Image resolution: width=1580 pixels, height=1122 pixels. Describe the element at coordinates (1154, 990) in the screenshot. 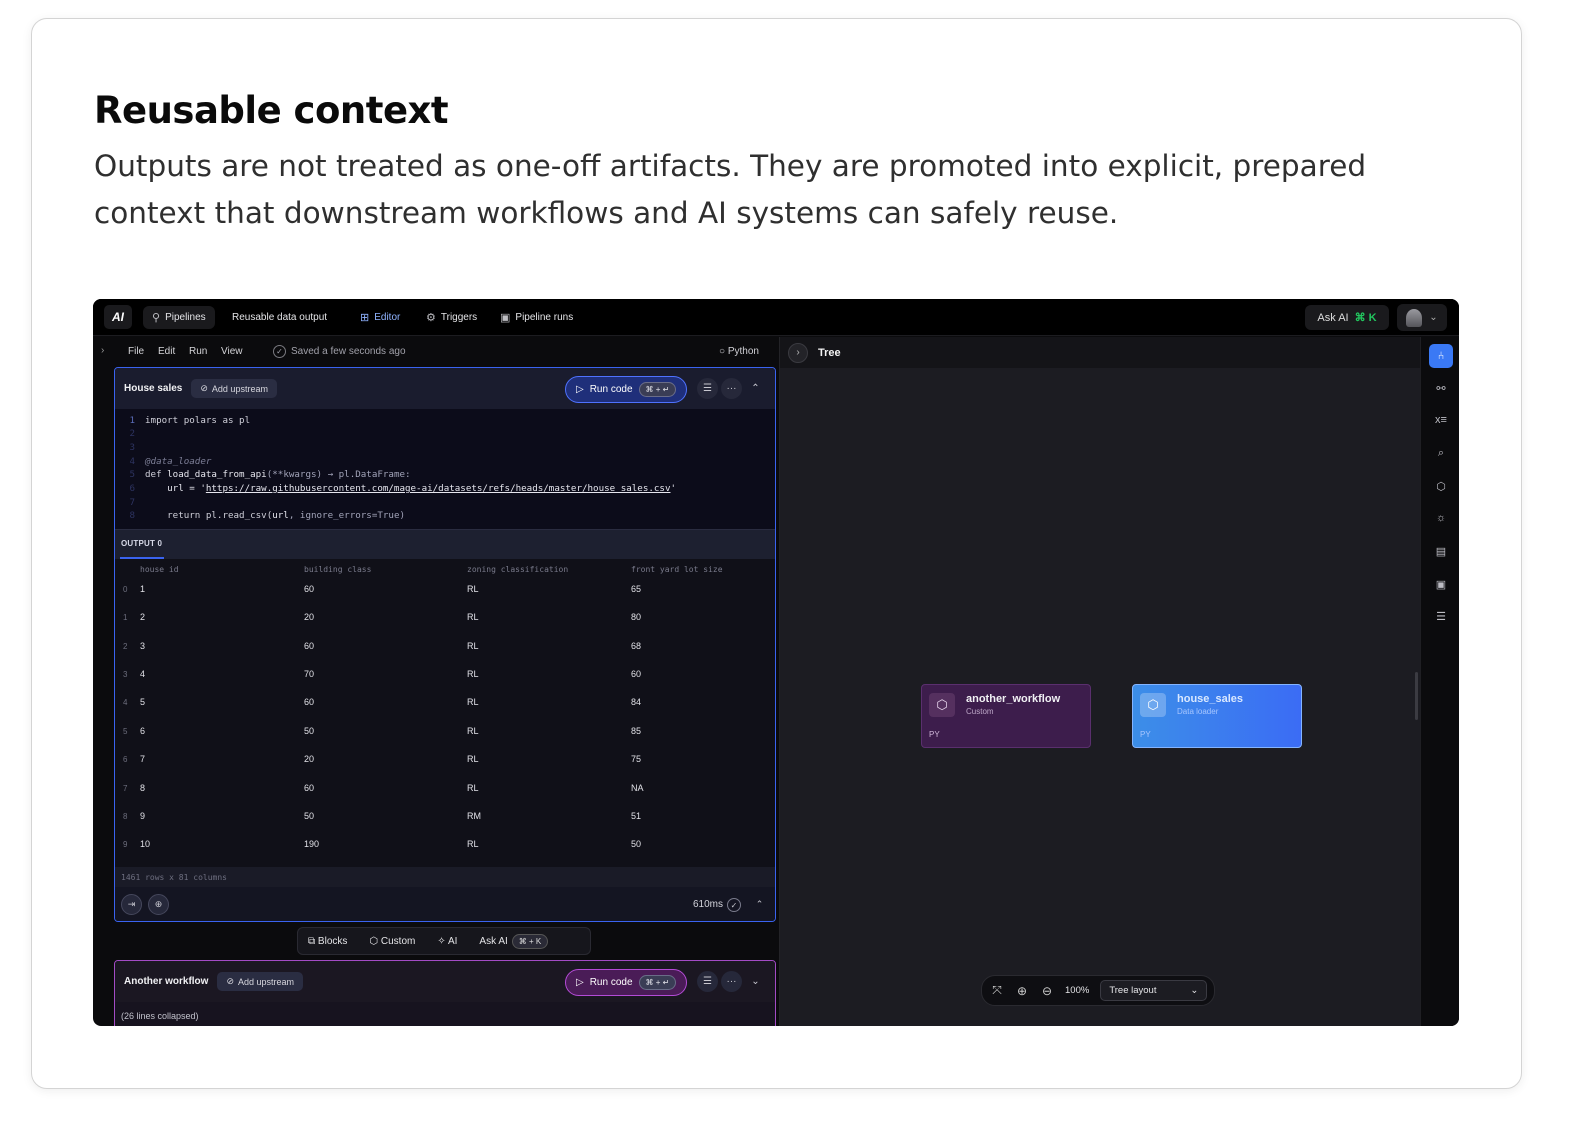

I see `layout-select: Tree layout ⌄` at that location.